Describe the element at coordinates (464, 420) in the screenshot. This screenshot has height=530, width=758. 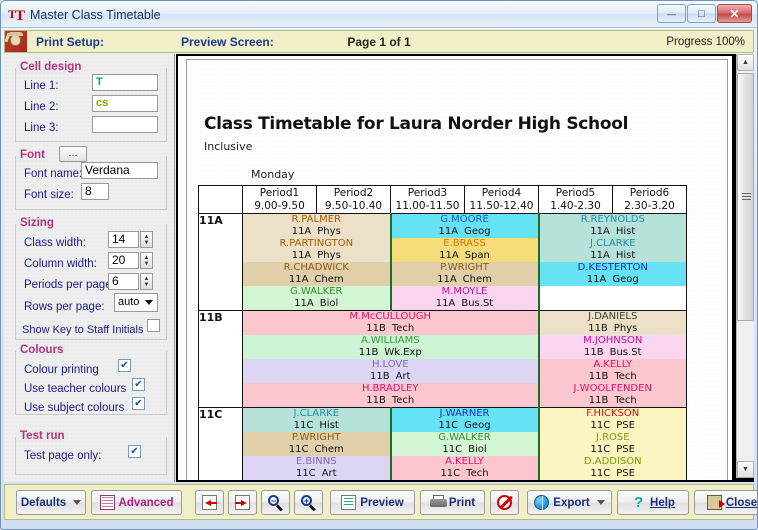
I see `lesson-cell: J.WARNER 11C Geog` at that location.